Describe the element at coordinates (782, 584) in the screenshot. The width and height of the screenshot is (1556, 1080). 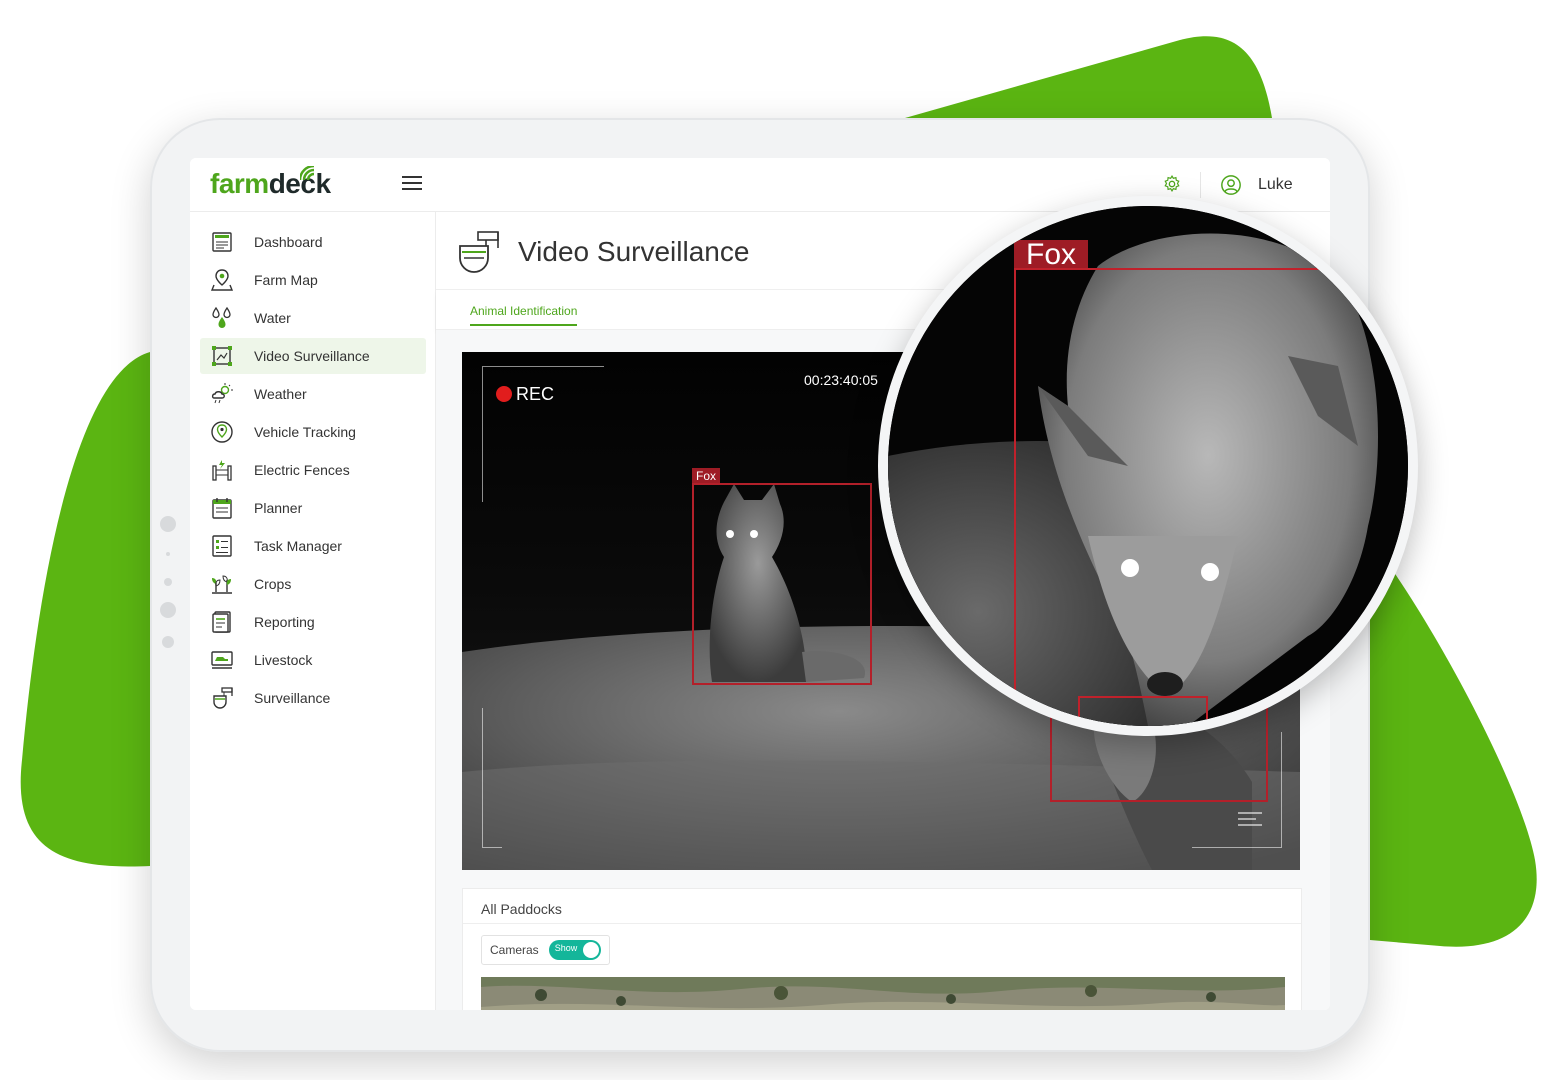
I see `detection-box` at that location.